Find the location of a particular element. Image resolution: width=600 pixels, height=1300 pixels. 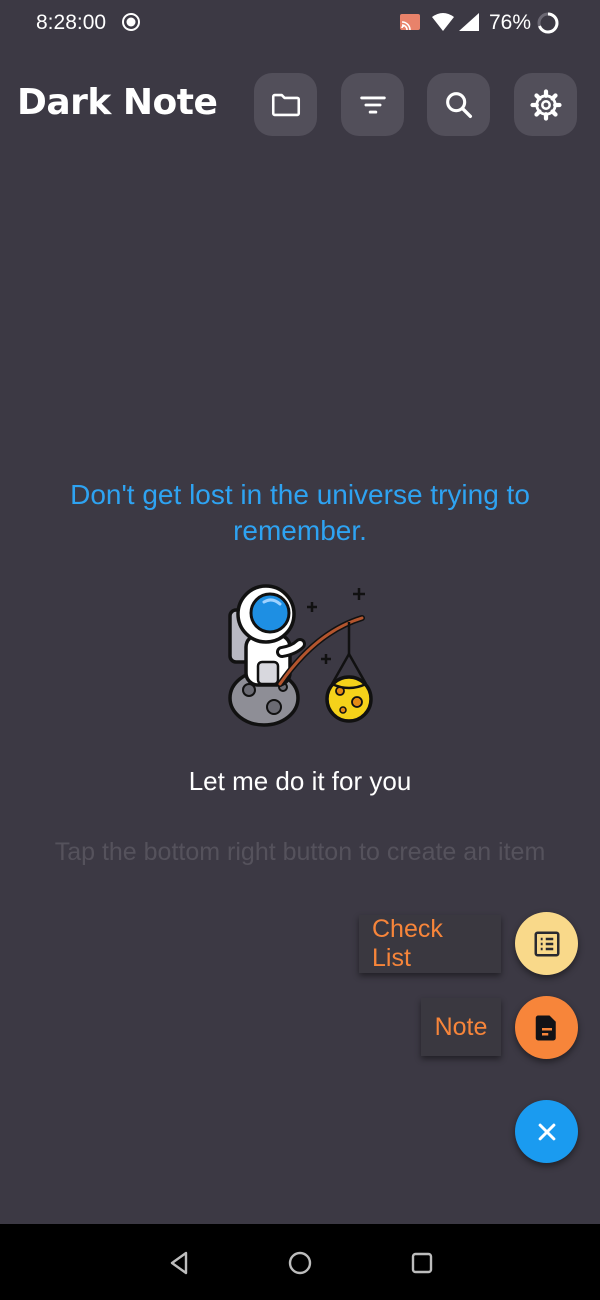

status-bar: 8:28:00 76% is located at coordinates (300, 22).